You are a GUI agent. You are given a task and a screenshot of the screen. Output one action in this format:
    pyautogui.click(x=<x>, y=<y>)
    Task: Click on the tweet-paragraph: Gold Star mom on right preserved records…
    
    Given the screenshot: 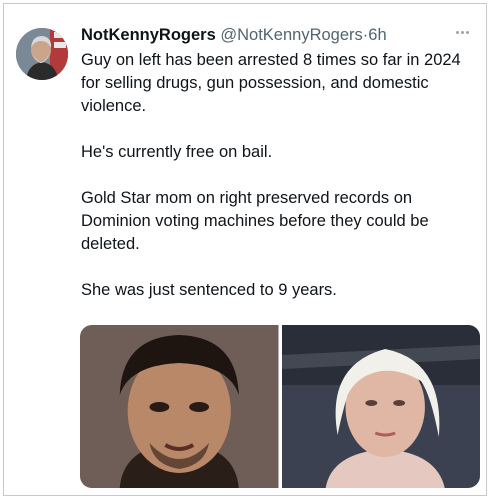 What is the action you would take?
    pyautogui.click(x=255, y=221)
    